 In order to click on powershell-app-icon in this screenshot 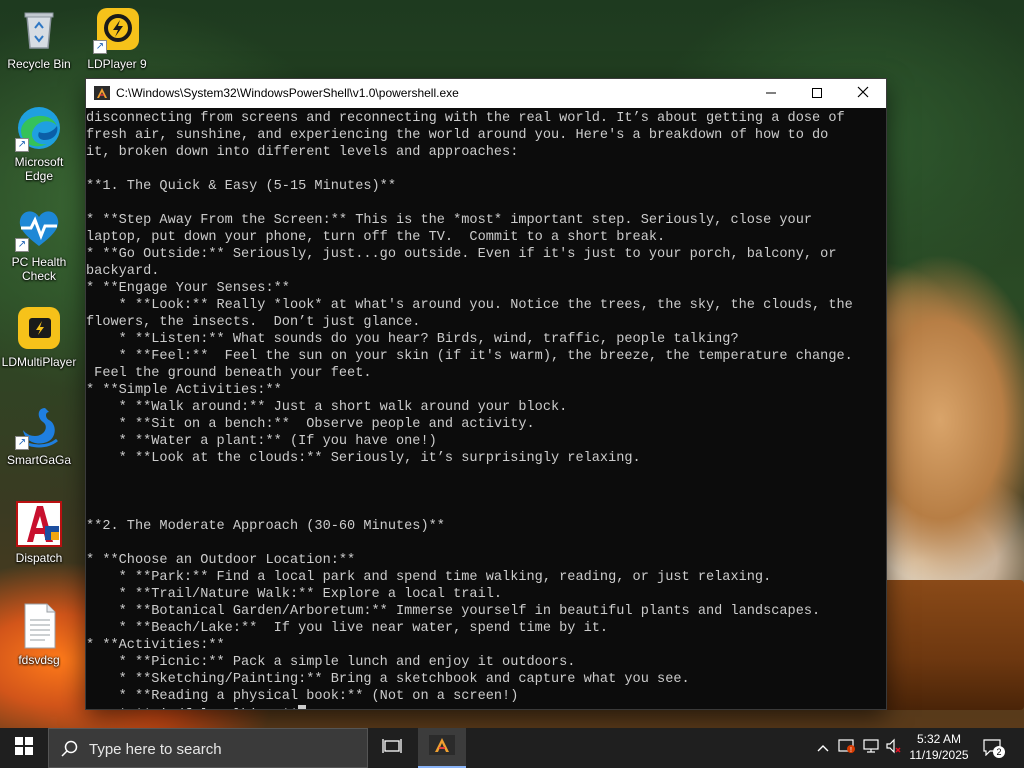, I will do `click(102, 93)`.